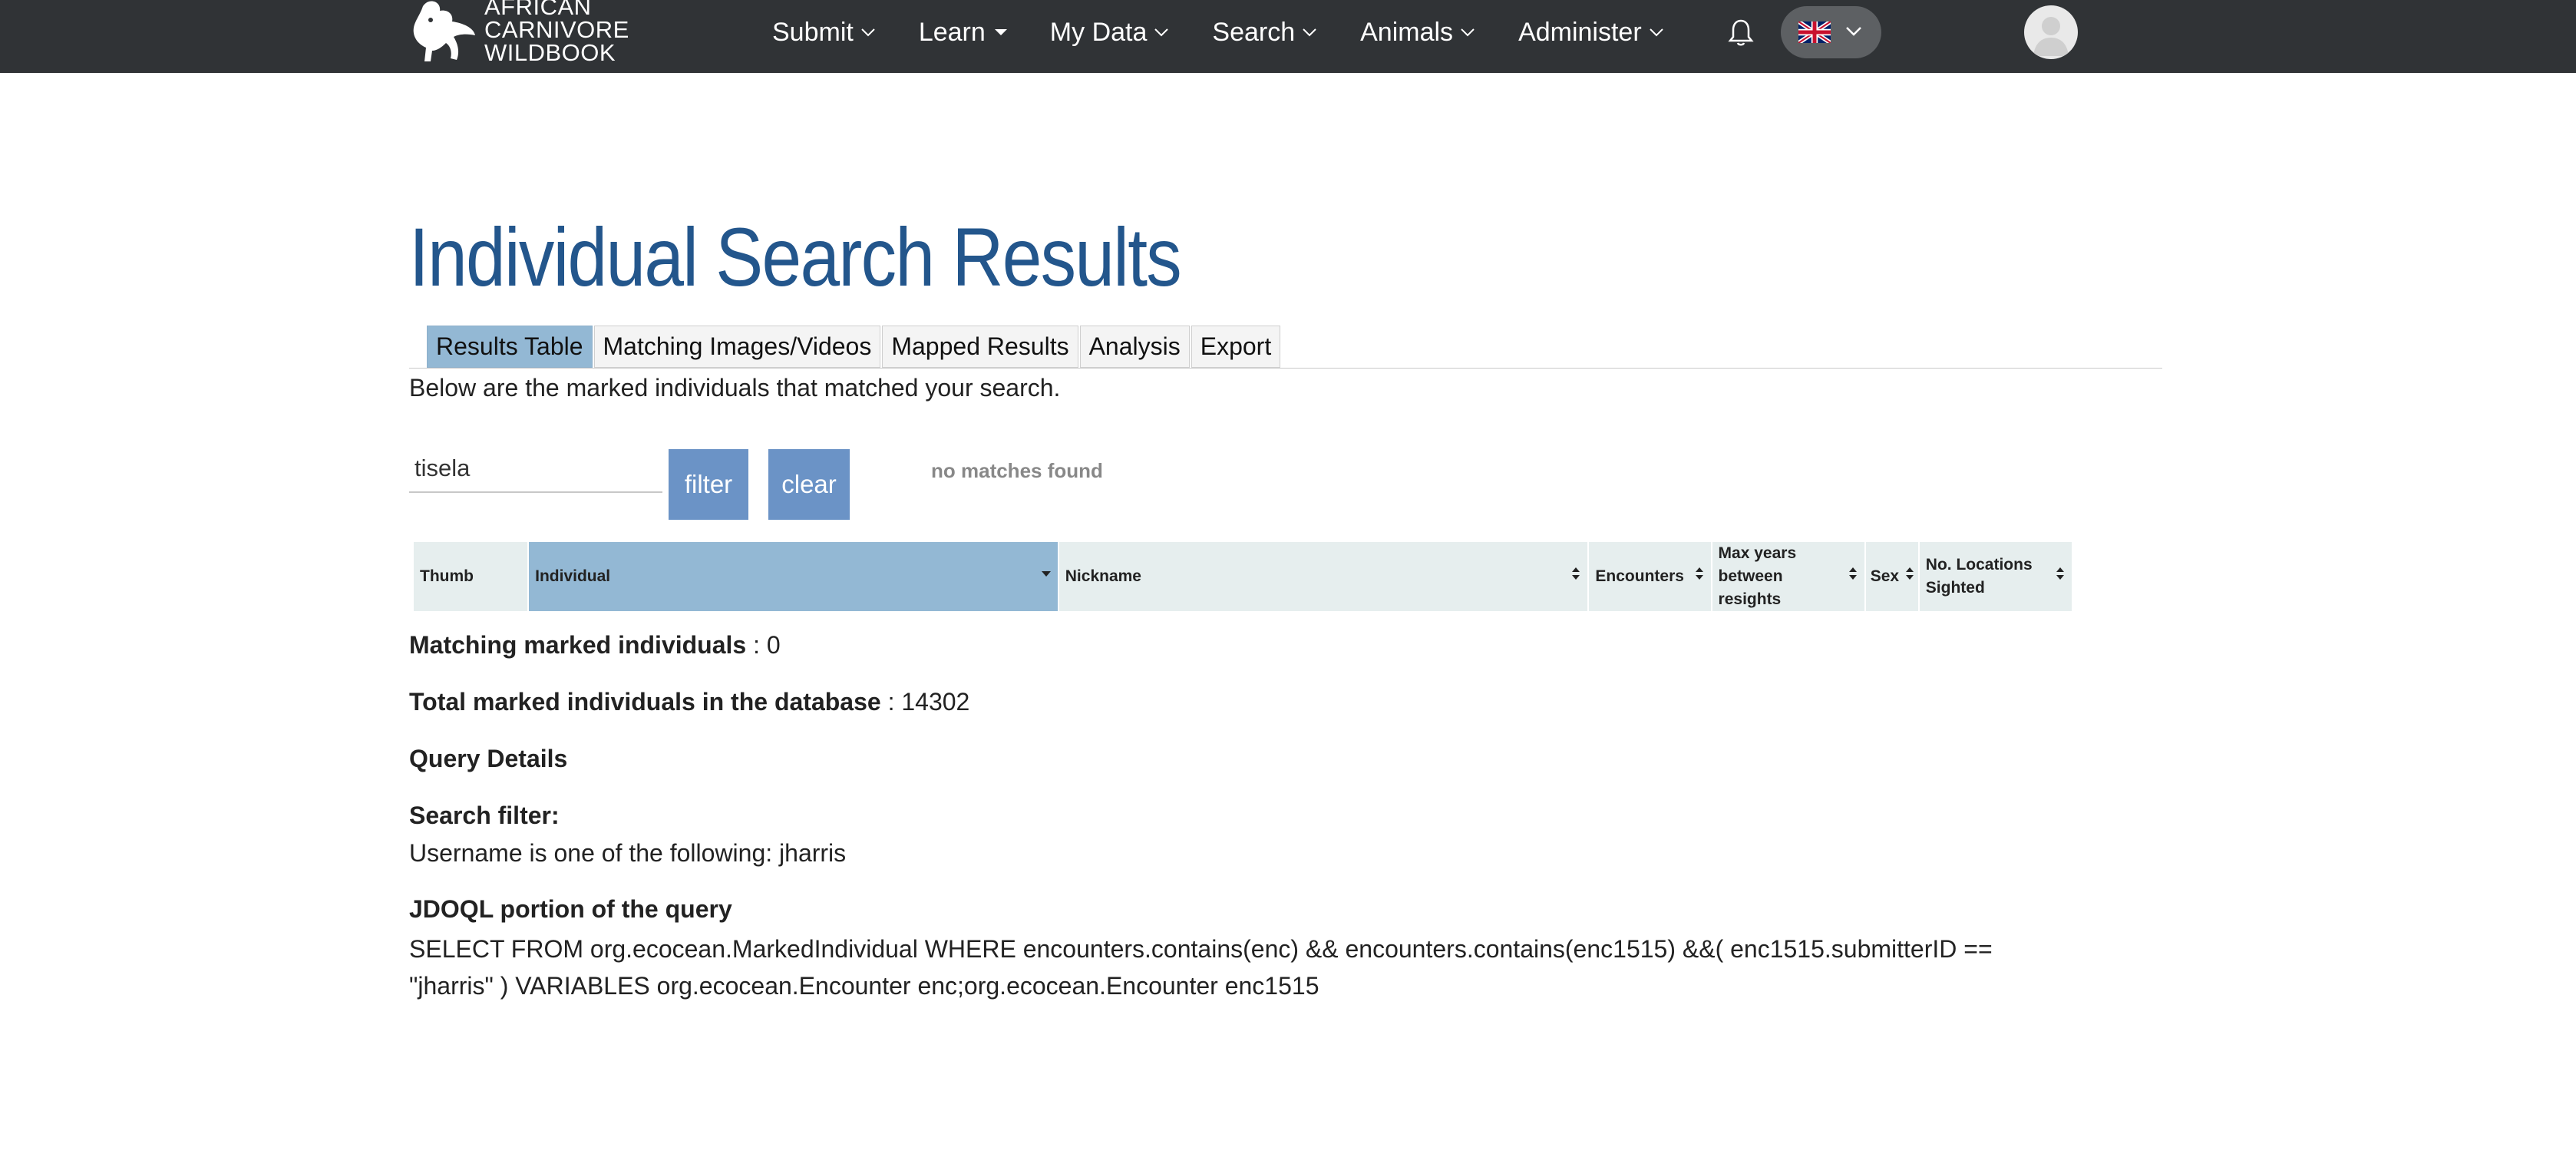 This screenshot has width=2576, height=1167. What do you see at coordinates (570, 909) in the screenshot?
I see `jdoql-heading: JDOQL portion of the query` at bounding box center [570, 909].